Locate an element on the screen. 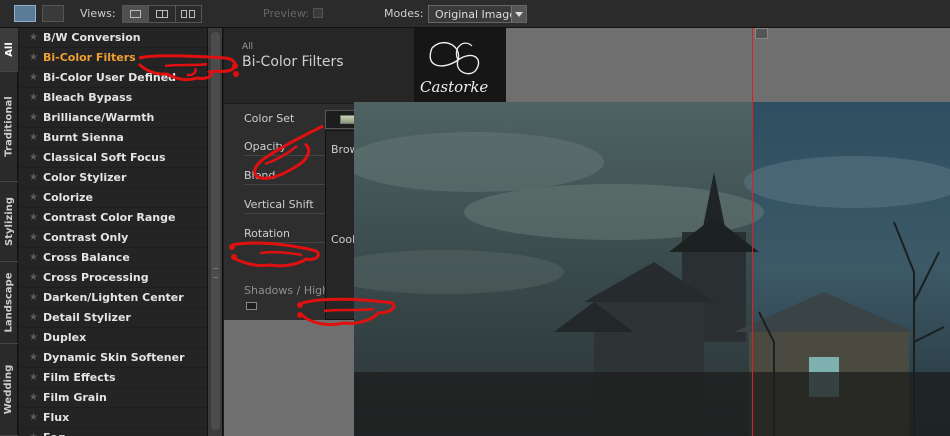  filter-item: ★ Darken/Lighten Center is located at coordinates (113, 298).